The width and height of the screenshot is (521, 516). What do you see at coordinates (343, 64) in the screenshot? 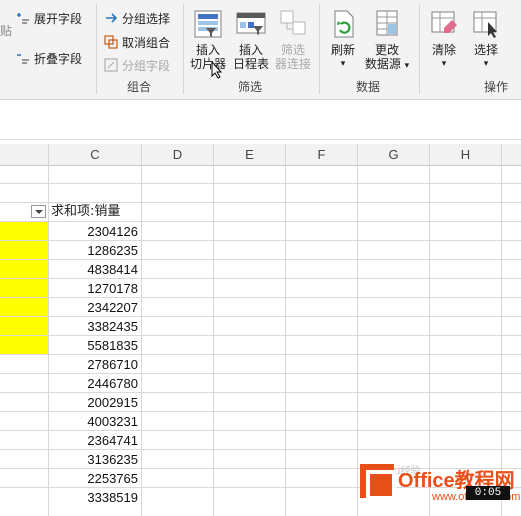
I see `refresh-dropdown-arrow: ▾` at bounding box center [343, 64].